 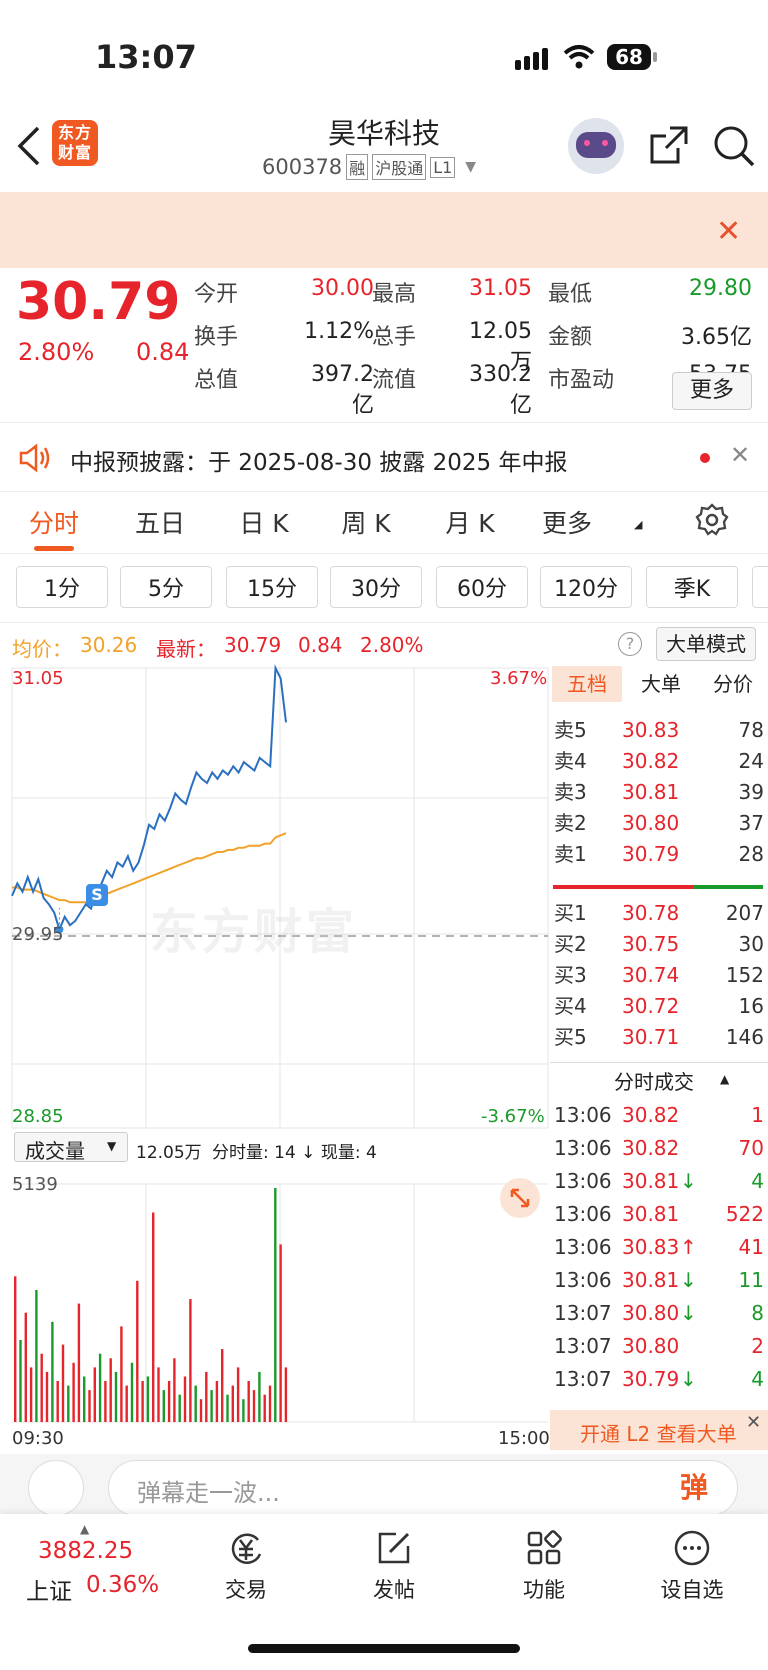 I want to click on price-line, so click(x=149, y=798).